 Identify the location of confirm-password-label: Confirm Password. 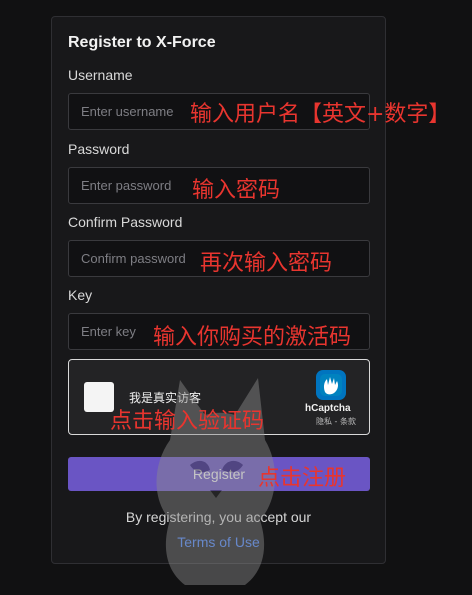
(125, 222).